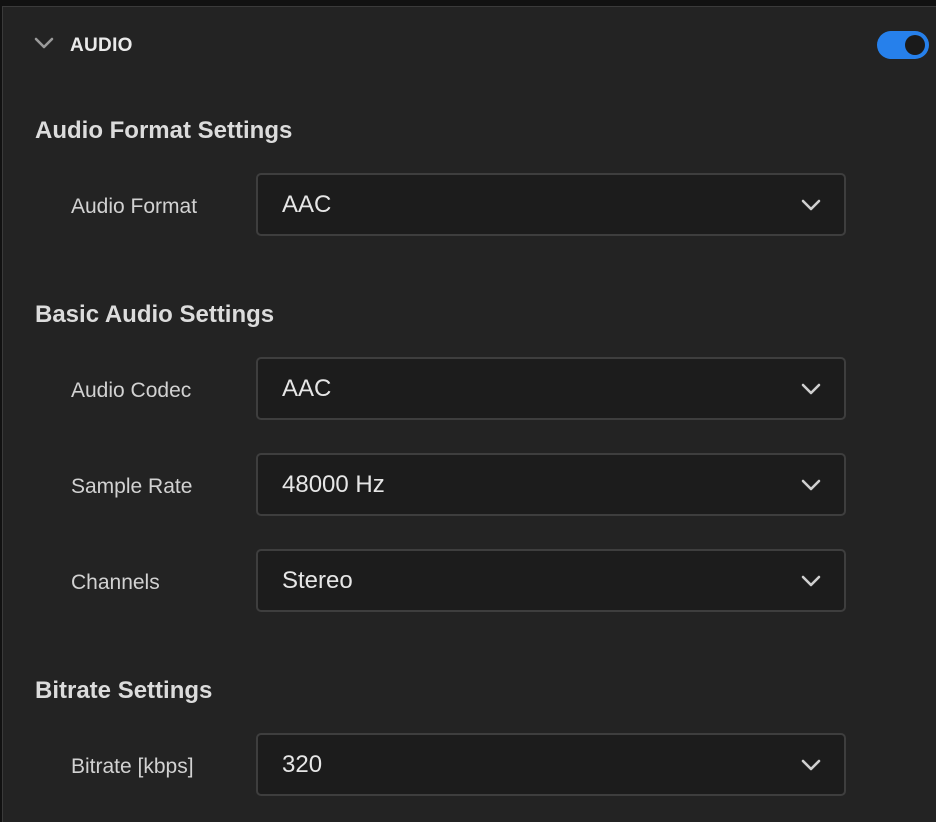 The height and width of the screenshot is (822, 936). What do you see at coordinates (551, 204) in the screenshot?
I see `audio-format-dropdown: AAC` at bounding box center [551, 204].